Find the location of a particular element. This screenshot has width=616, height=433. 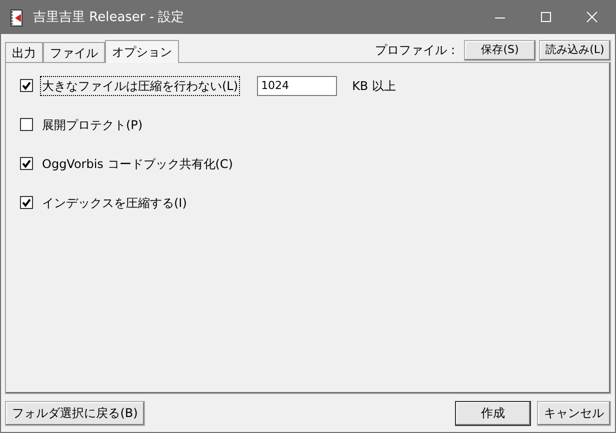

profile-label: プロファイル : is located at coordinates (415, 50).